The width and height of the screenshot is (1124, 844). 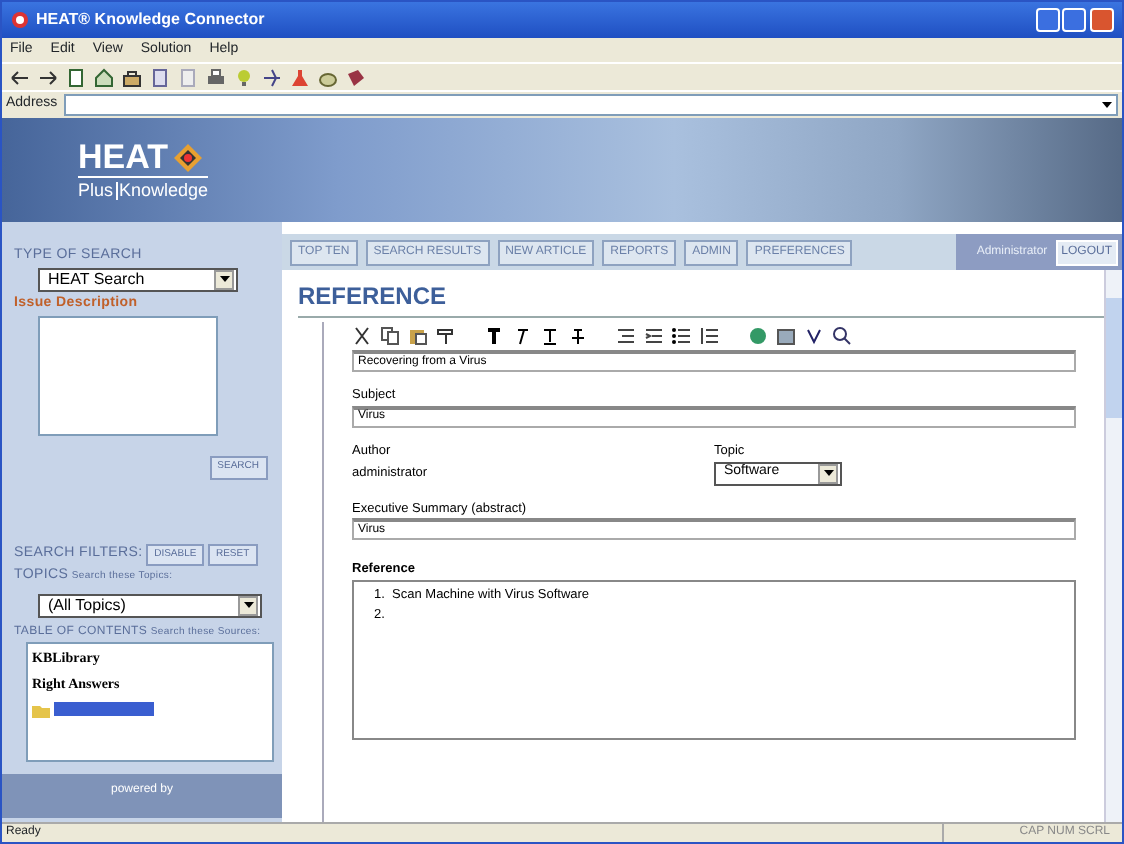 I want to click on italic-icon, so click(x=522, y=336).